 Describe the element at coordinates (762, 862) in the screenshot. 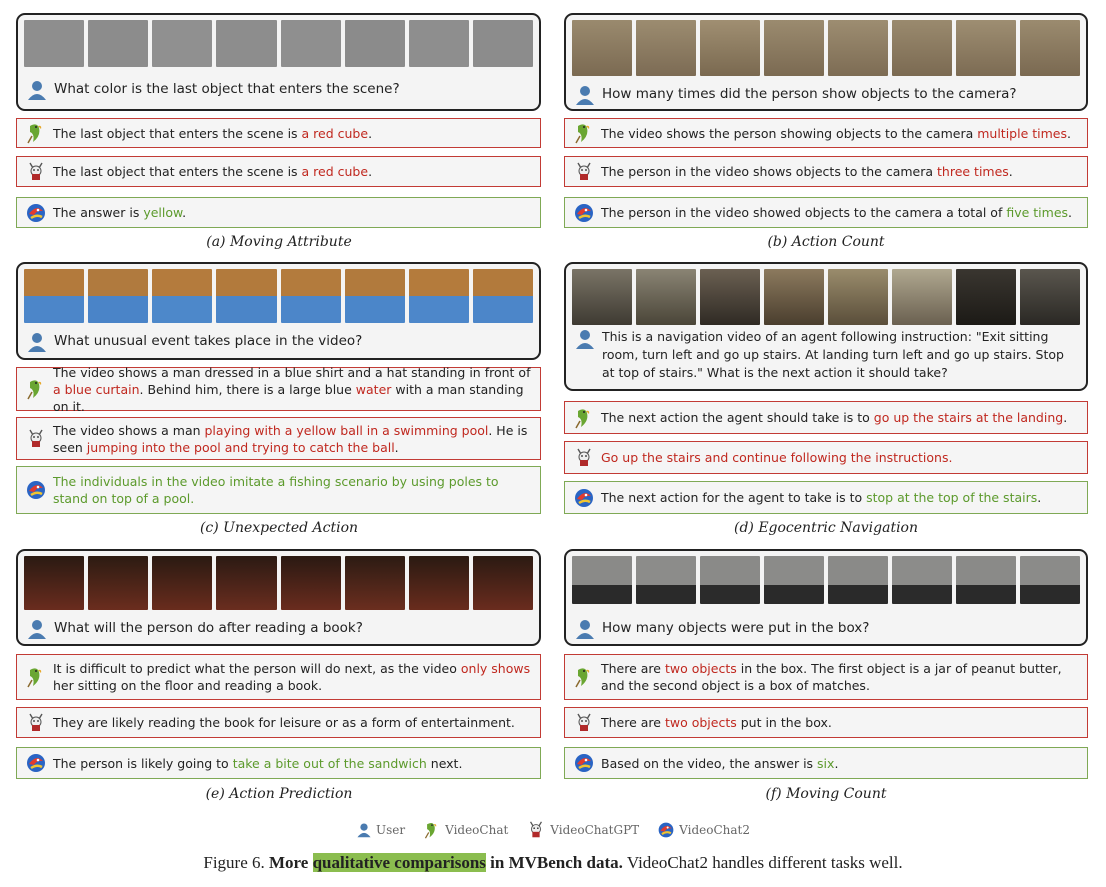

I see `caption-rest: VideoChat2 handles different tasks well.` at that location.